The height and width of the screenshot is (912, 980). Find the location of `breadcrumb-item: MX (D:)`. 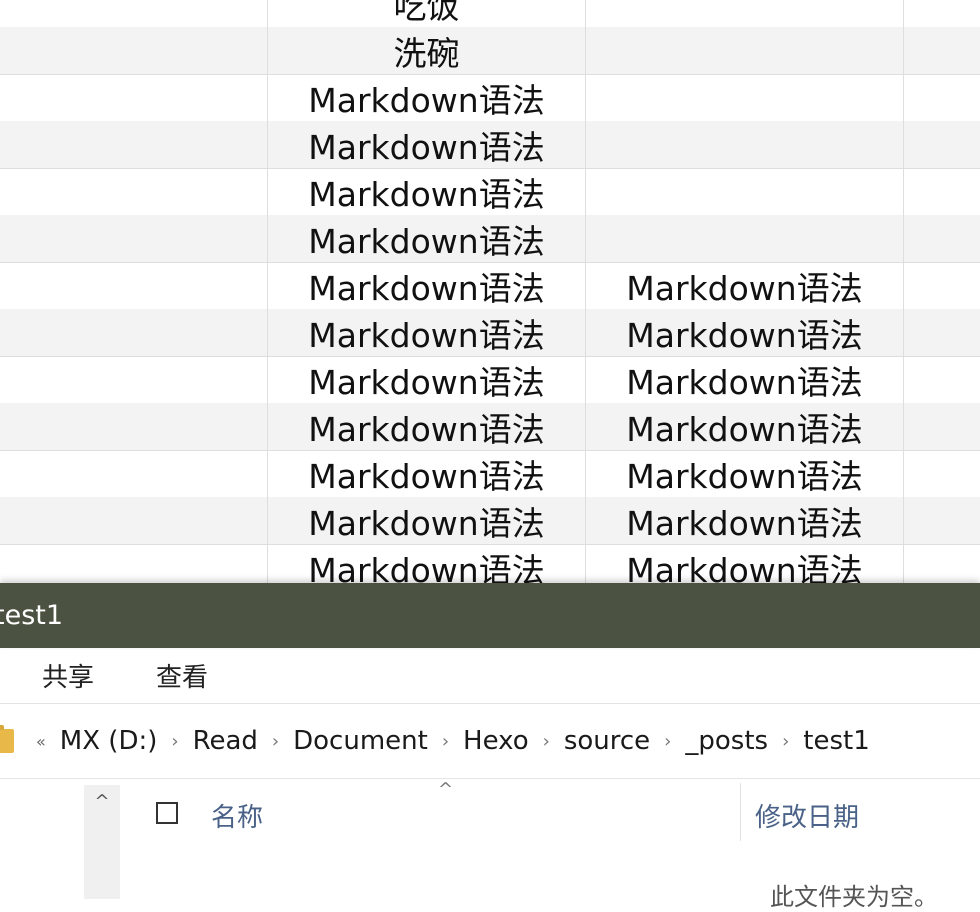

breadcrumb-item: MX (D:) is located at coordinates (109, 741).